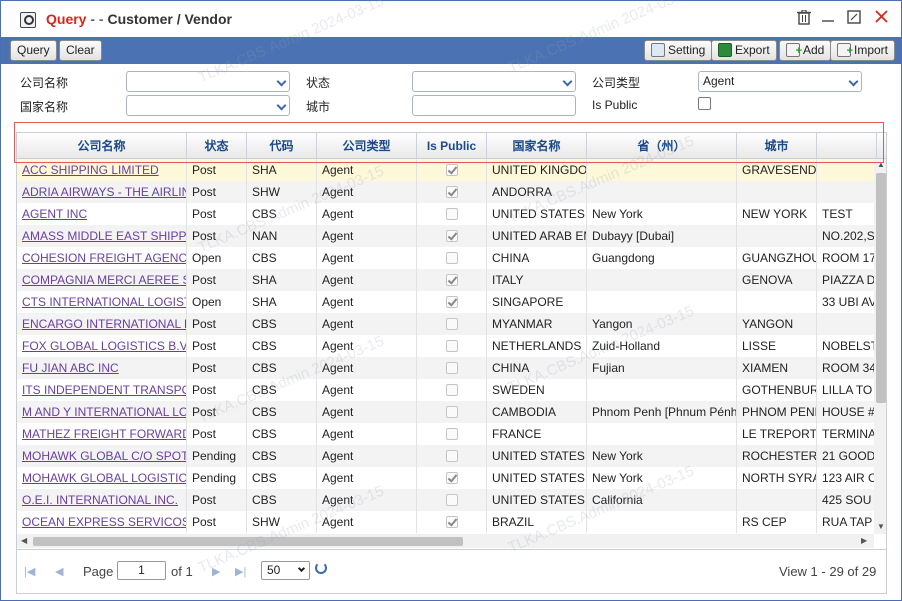  Describe the element at coordinates (102, 522) in the screenshot. I see `company-name-link: OCEAN EXPRESS SERVICOS` at that location.